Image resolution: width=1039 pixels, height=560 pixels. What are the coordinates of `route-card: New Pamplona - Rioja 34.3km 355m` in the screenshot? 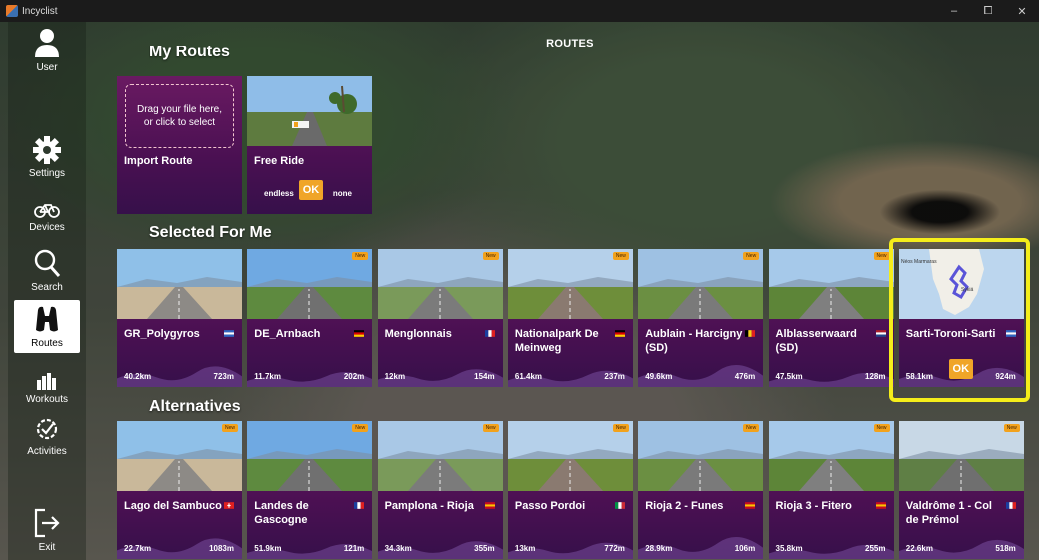 It's located at (440, 490).